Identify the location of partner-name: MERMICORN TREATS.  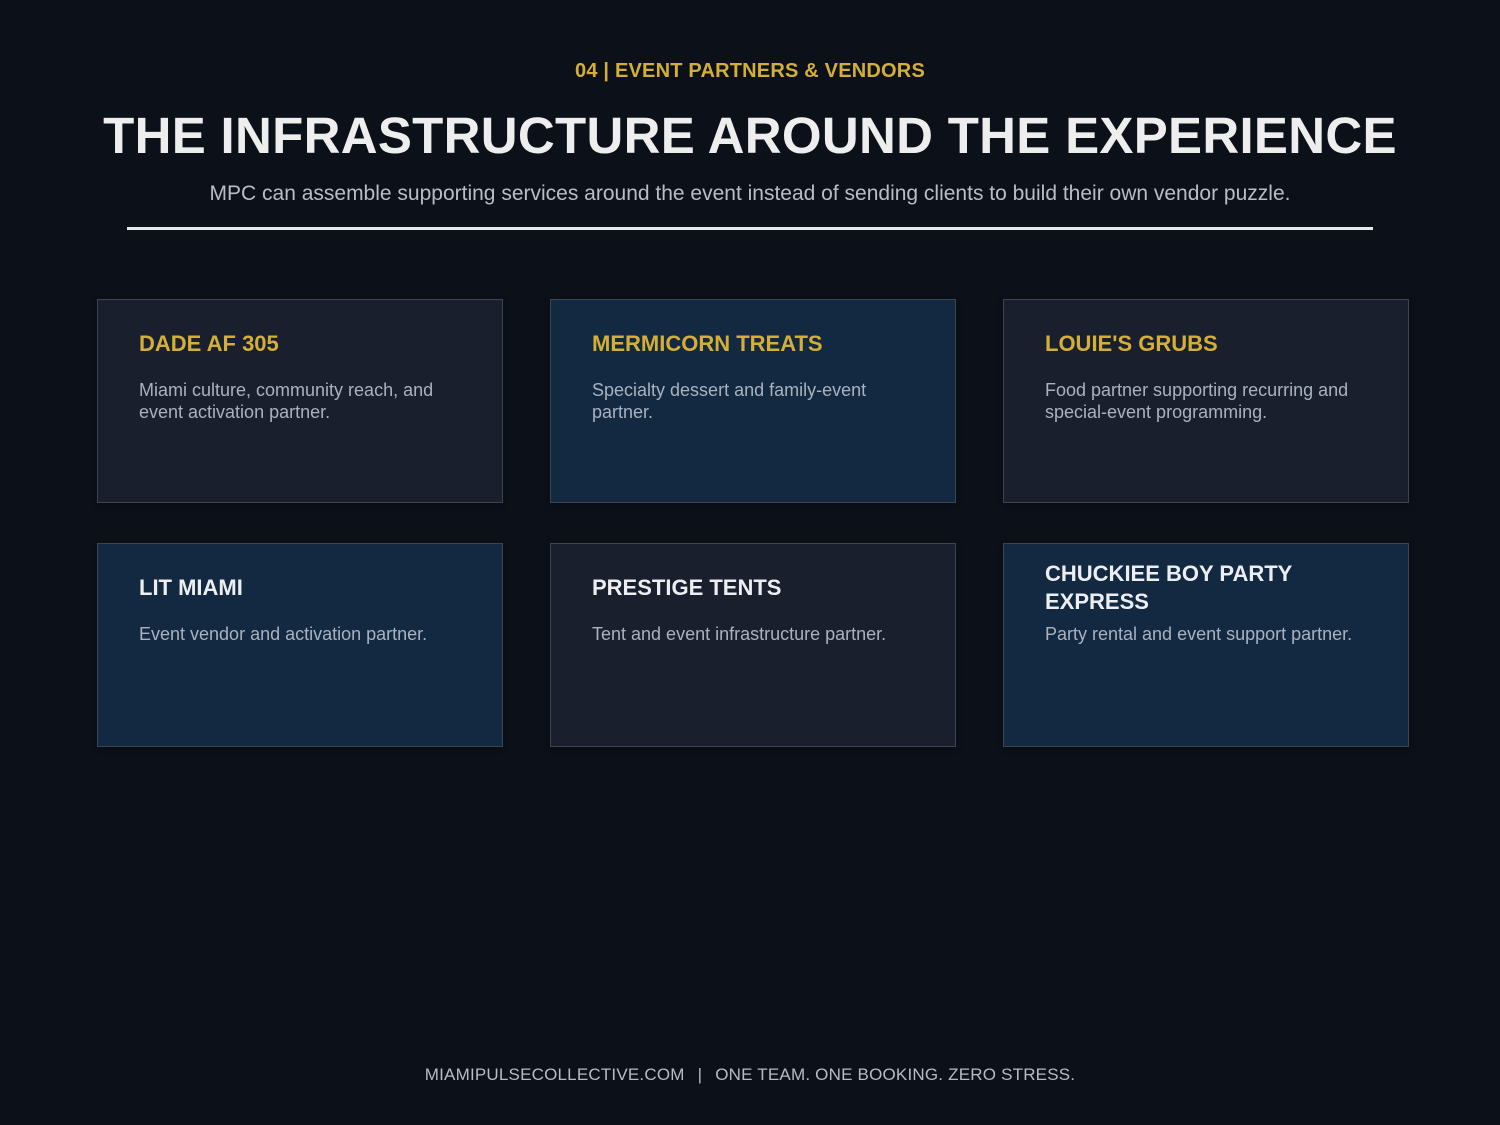
(707, 343).